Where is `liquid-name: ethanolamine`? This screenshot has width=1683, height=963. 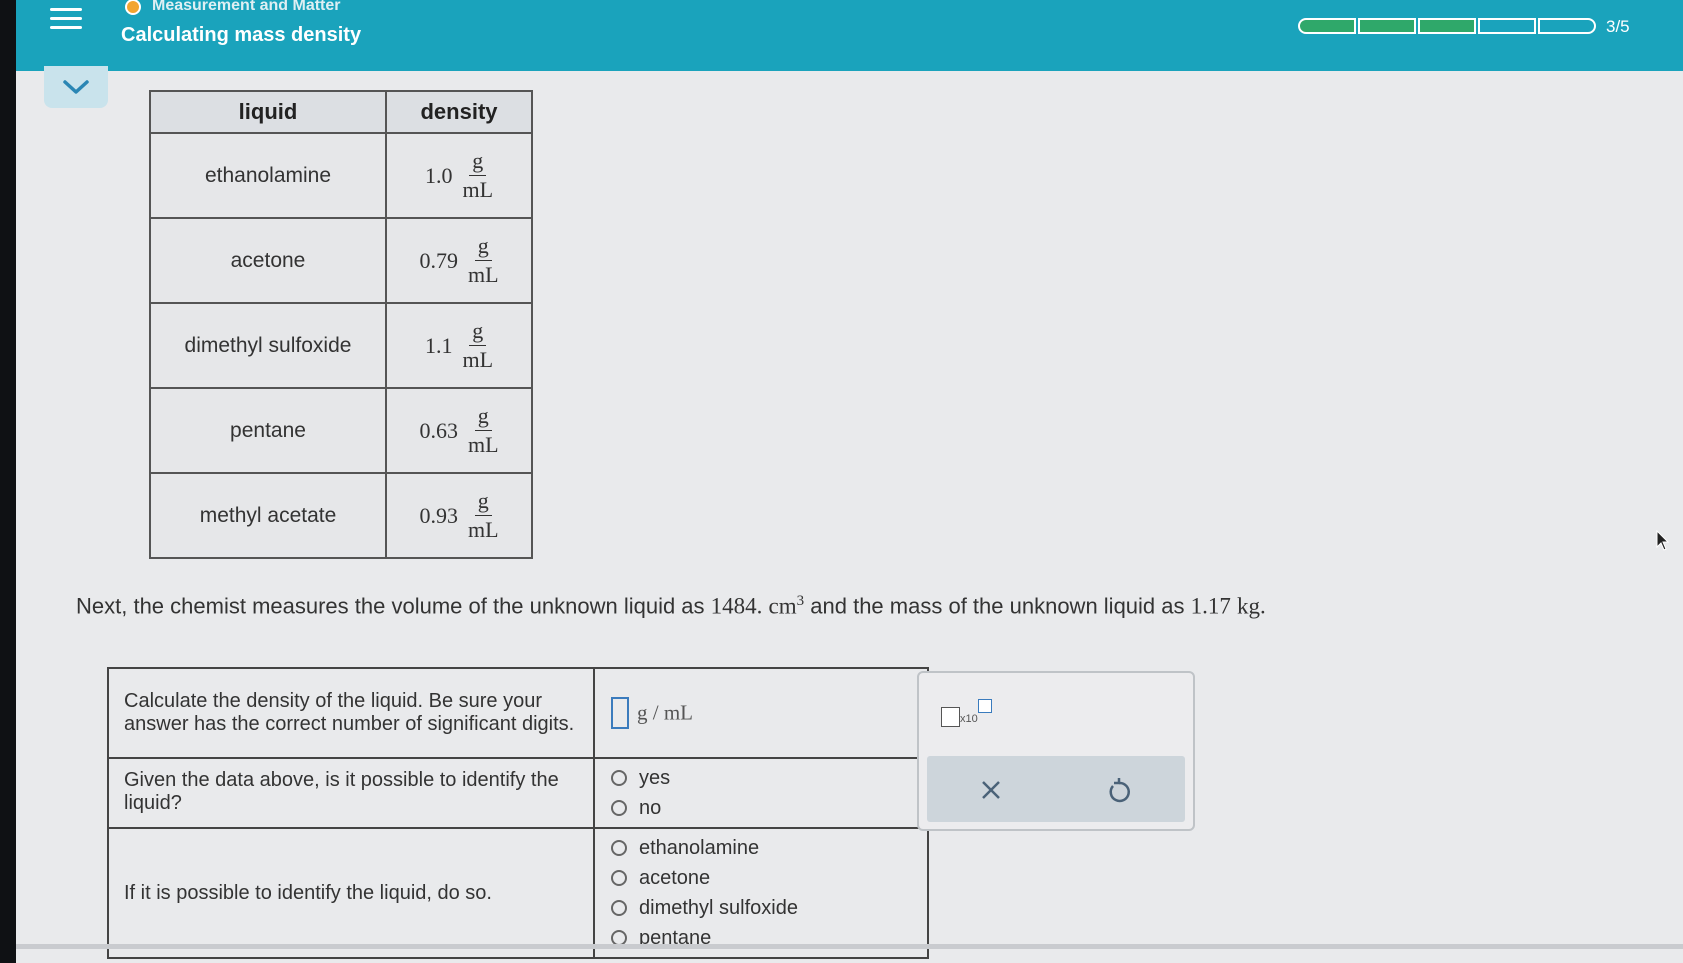
liquid-name: ethanolamine is located at coordinates (268, 175).